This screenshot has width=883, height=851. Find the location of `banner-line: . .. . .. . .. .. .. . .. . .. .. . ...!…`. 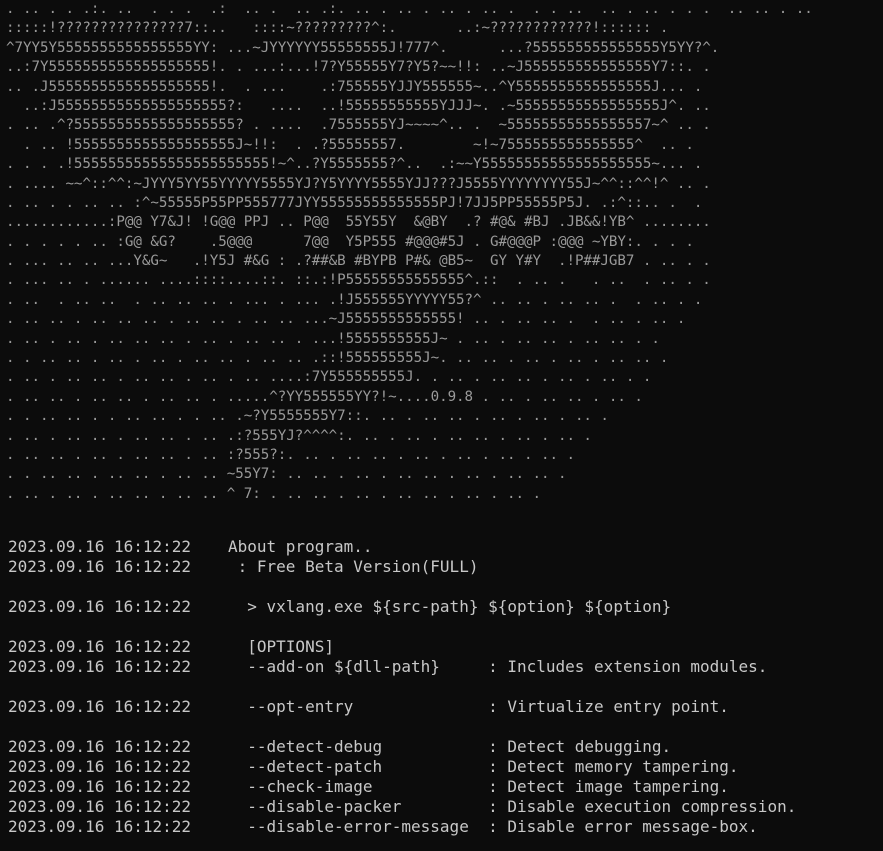

banner-line: . .. . .. . .. .. .. . .. . .. .. . ...!… is located at coordinates (333, 338).